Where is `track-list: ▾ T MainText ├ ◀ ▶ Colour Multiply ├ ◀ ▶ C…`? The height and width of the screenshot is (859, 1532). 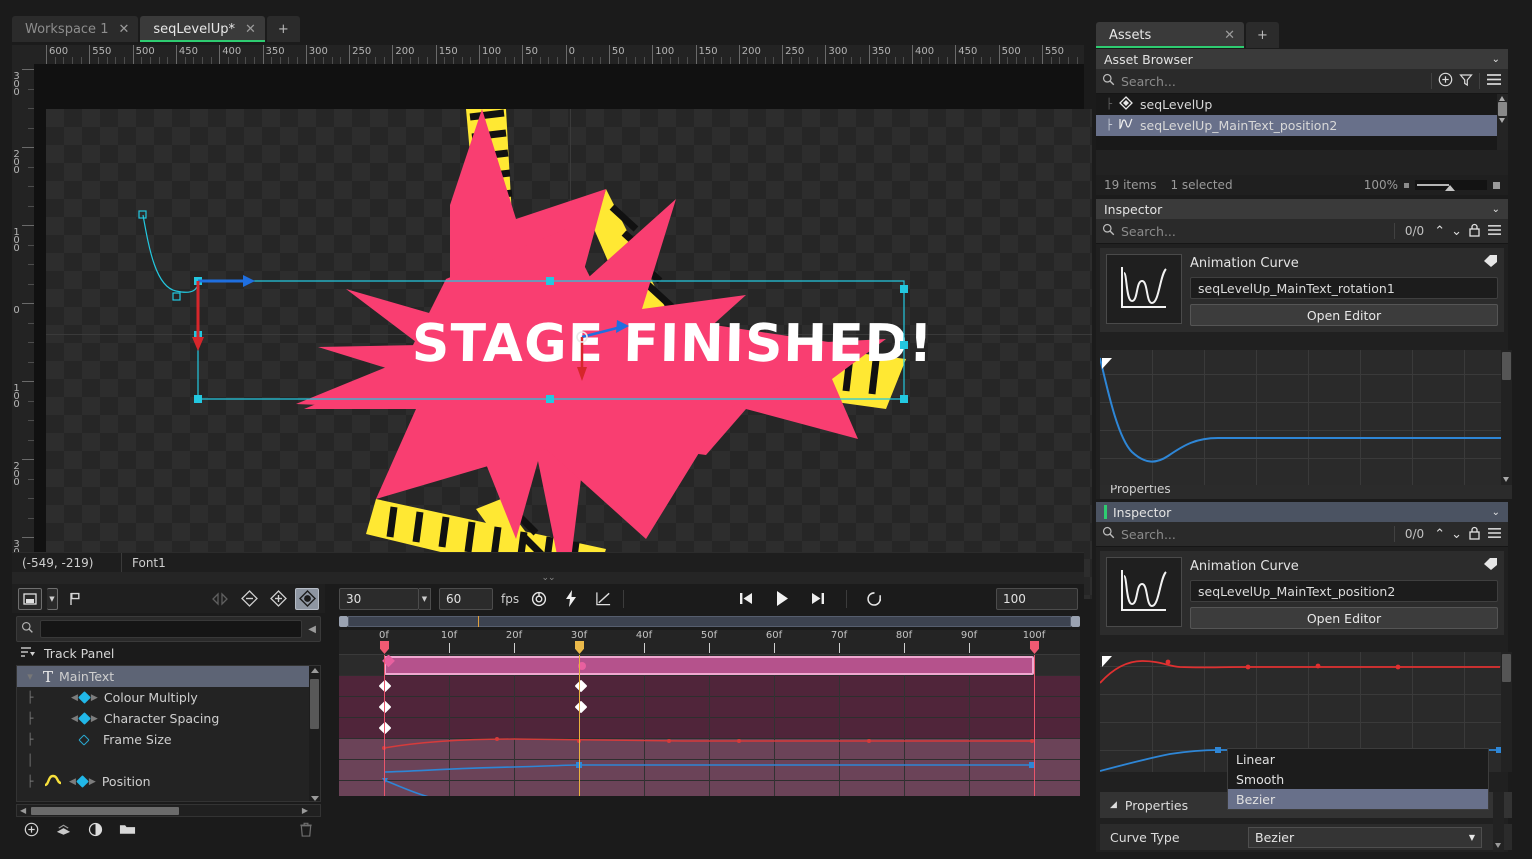
track-list: ▾ T MainText ├ ◀ ▶ Colour Multiply ├ ◀ ▶ C… is located at coordinates (168, 733).